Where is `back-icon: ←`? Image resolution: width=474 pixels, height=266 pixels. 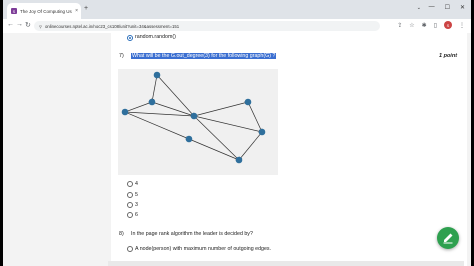
back-icon: ← is located at coordinates (10, 24).